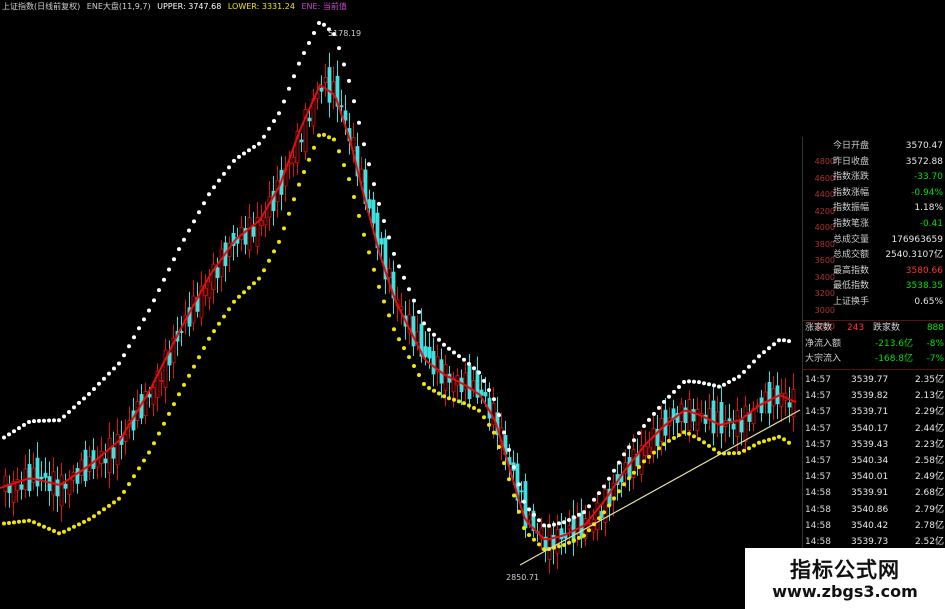  Describe the element at coordinates (261, 6) in the screenshot. I see `lower-value: LOWER: 3331.24` at that location.